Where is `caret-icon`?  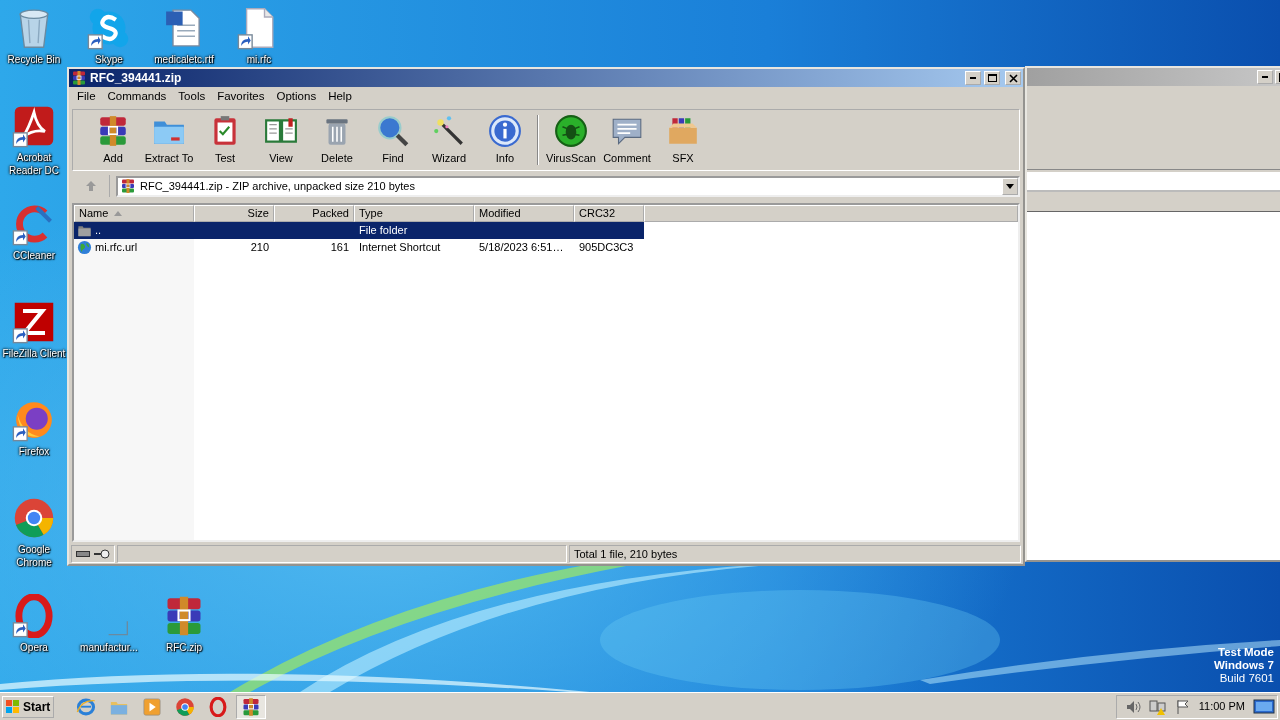
caret-icon is located at coordinates (1010, 186).